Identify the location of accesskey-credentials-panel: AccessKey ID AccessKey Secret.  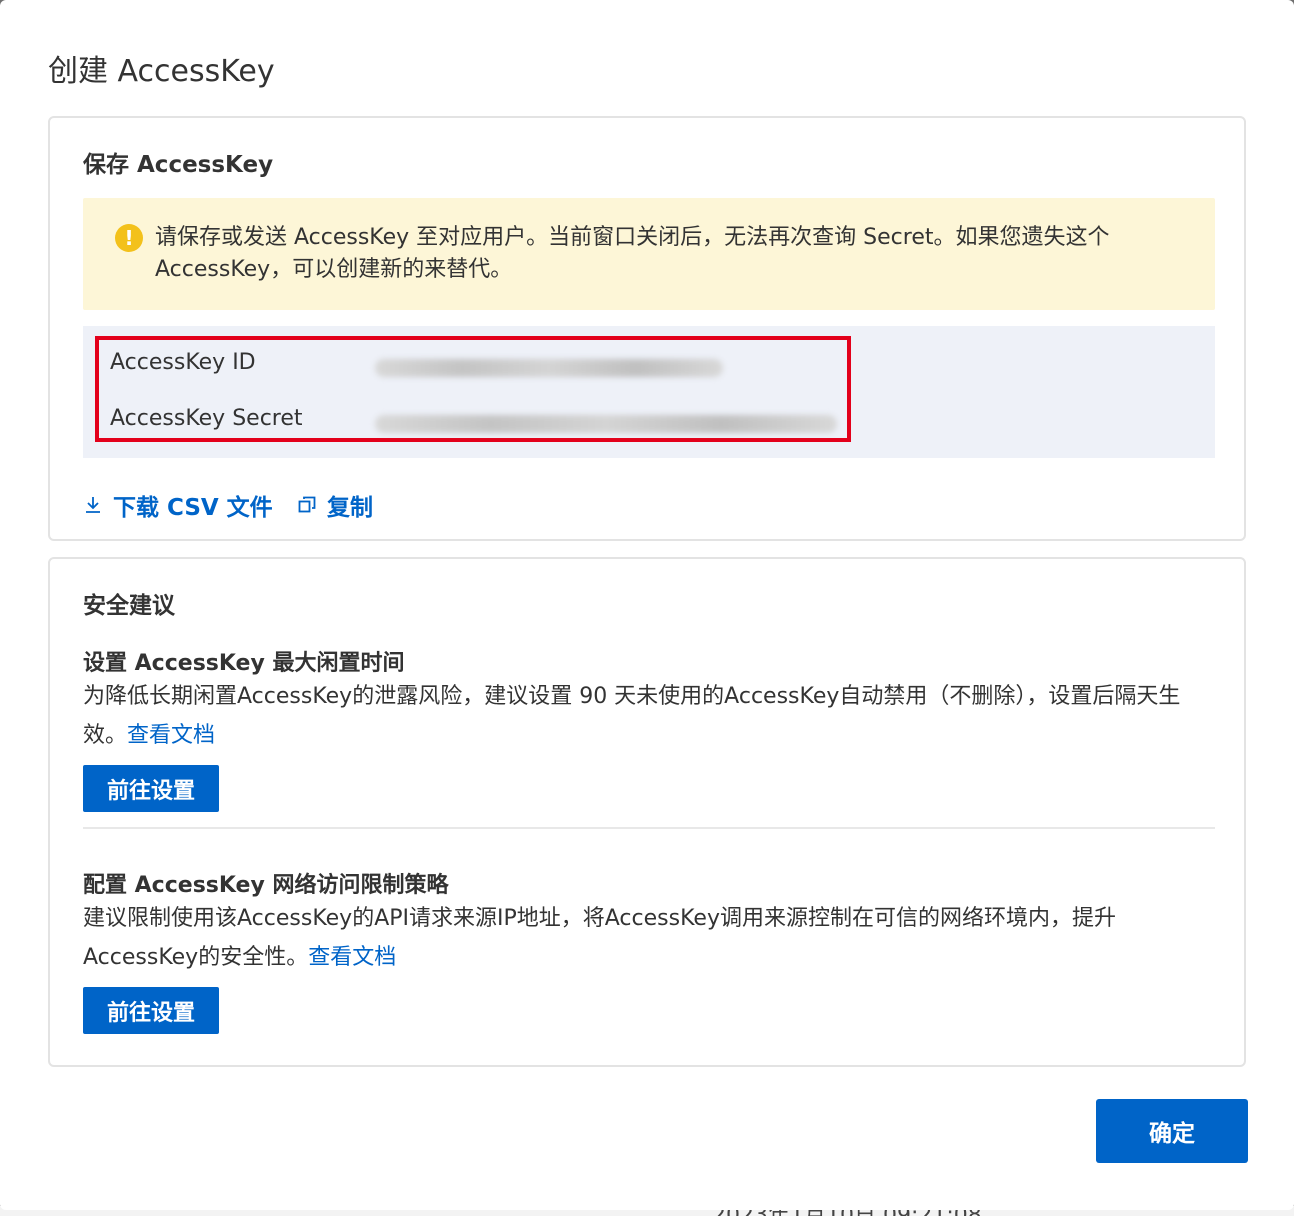
(649, 392).